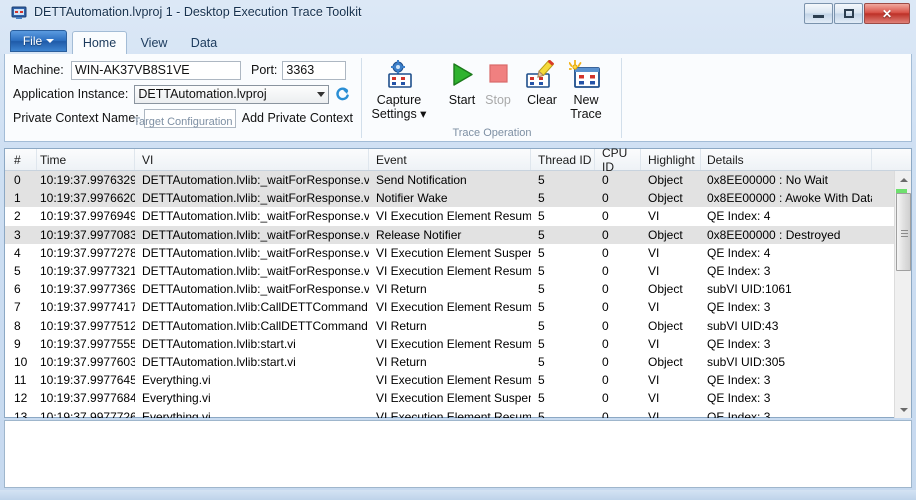 This screenshot has height=500, width=916. What do you see at coordinates (264, 70) in the screenshot?
I see `port-label: Port:` at bounding box center [264, 70].